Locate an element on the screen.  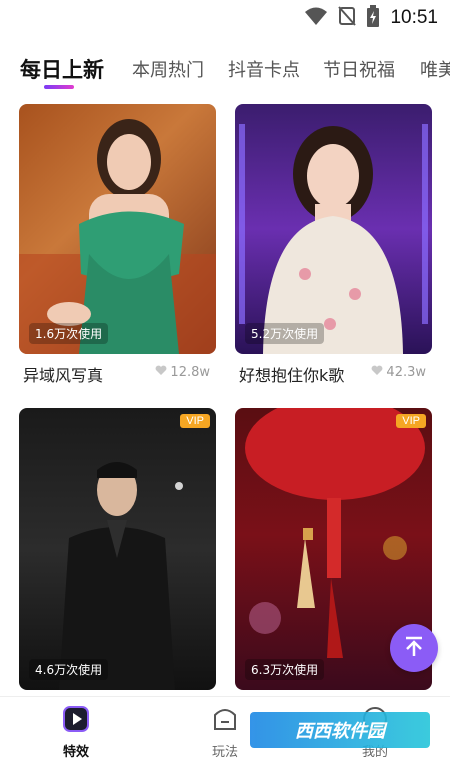
tab-weekly-hot: 本周热门 is located at coordinates (168, 69).